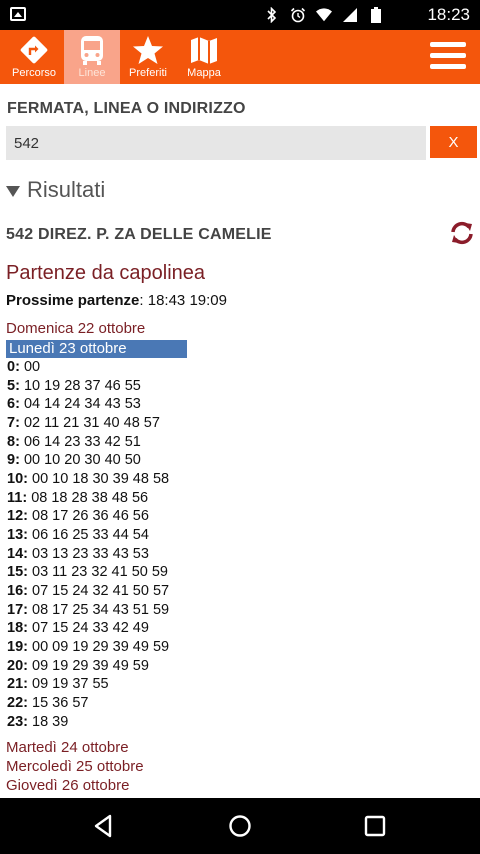 The height and width of the screenshot is (854, 480). I want to click on schedule-row: 0: 00, so click(88, 367).